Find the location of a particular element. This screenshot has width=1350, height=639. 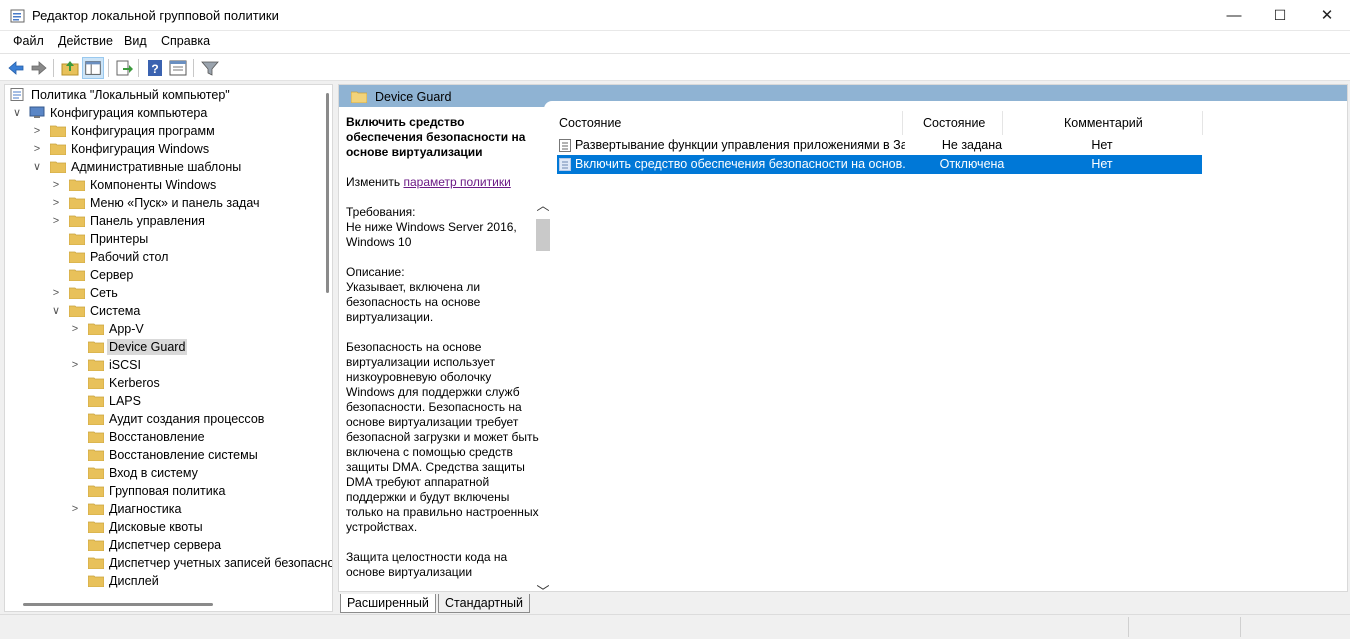

forward-arrow-icon is located at coordinates (39, 68).